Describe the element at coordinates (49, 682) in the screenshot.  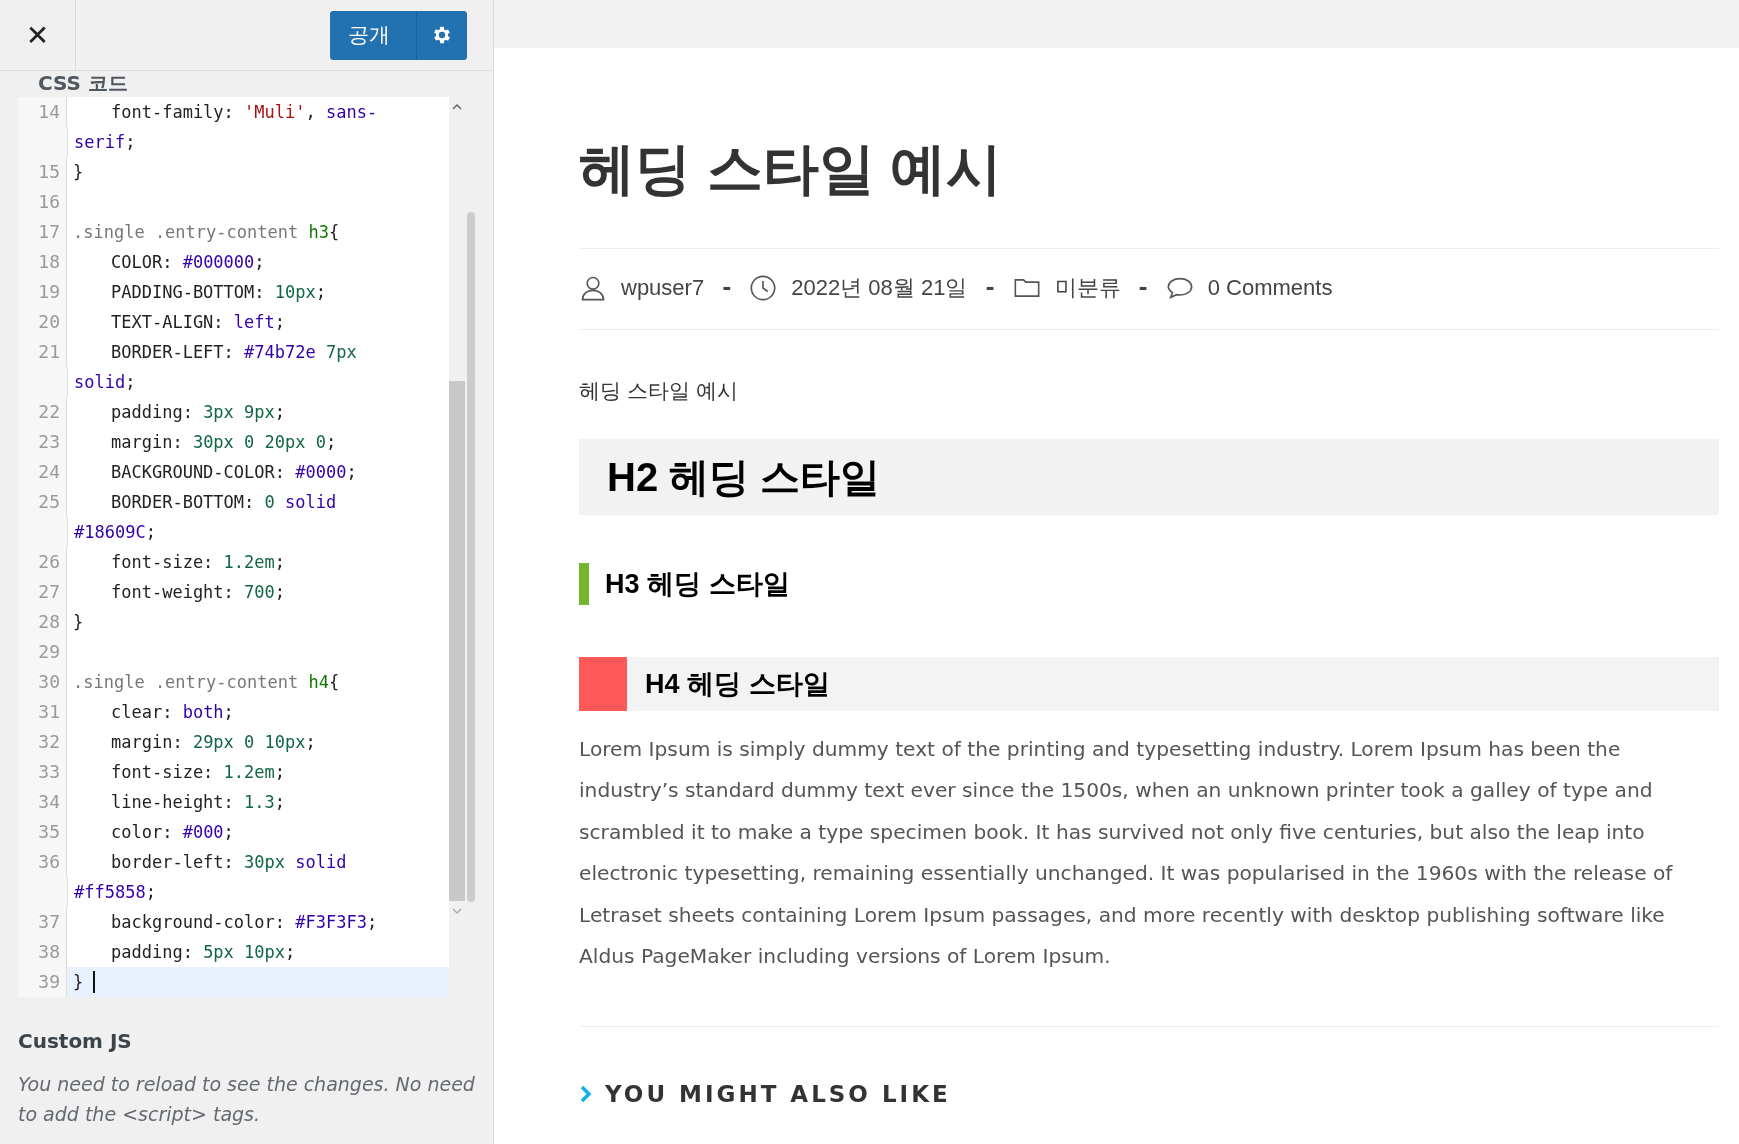
I see `line-number: 30` at that location.